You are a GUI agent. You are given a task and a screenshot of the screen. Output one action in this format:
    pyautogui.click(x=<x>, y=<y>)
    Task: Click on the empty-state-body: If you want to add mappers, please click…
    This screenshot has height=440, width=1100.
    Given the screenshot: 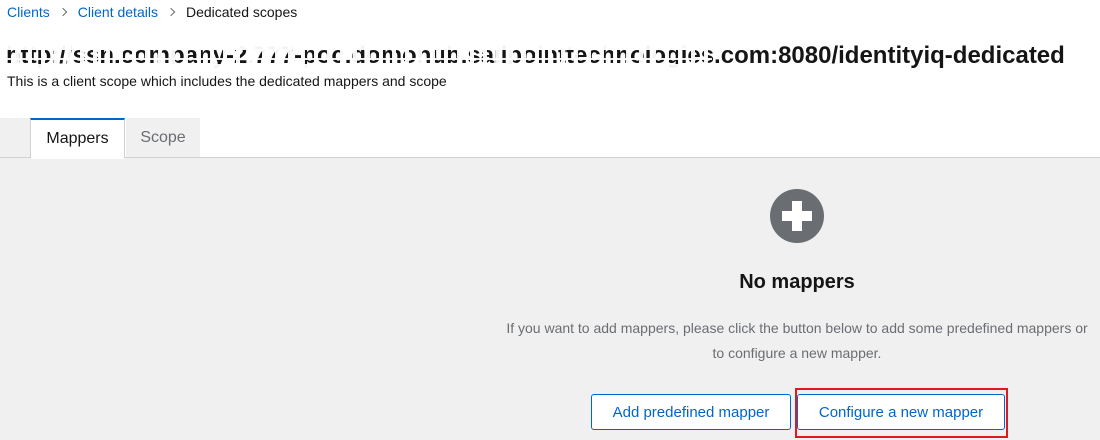 What is the action you would take?
    pyautogui.click(x=797, y=340)
    